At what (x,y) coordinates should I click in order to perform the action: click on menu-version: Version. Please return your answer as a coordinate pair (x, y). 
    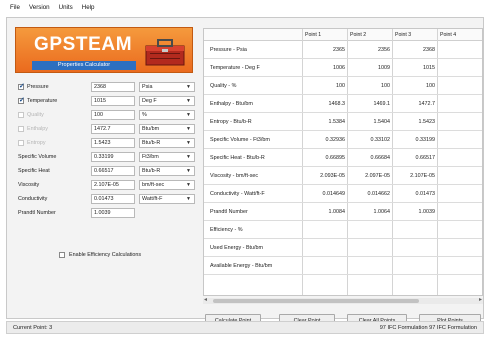
    Looking at the image, I should click on (39, 7).